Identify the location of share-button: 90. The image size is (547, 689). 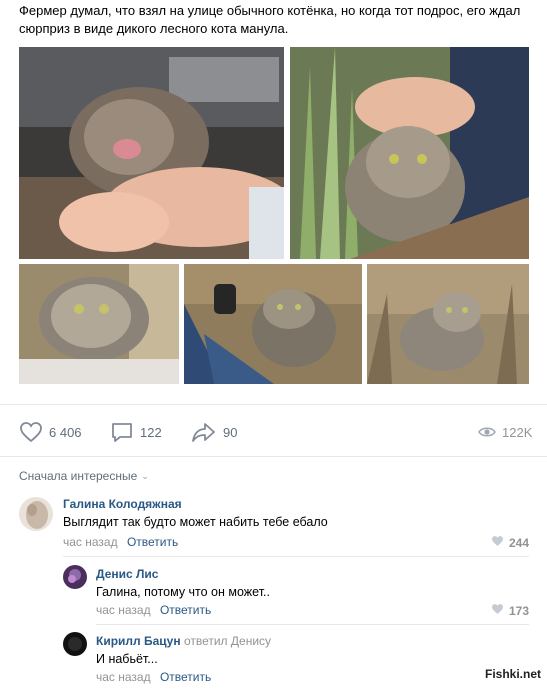
(214, 432).